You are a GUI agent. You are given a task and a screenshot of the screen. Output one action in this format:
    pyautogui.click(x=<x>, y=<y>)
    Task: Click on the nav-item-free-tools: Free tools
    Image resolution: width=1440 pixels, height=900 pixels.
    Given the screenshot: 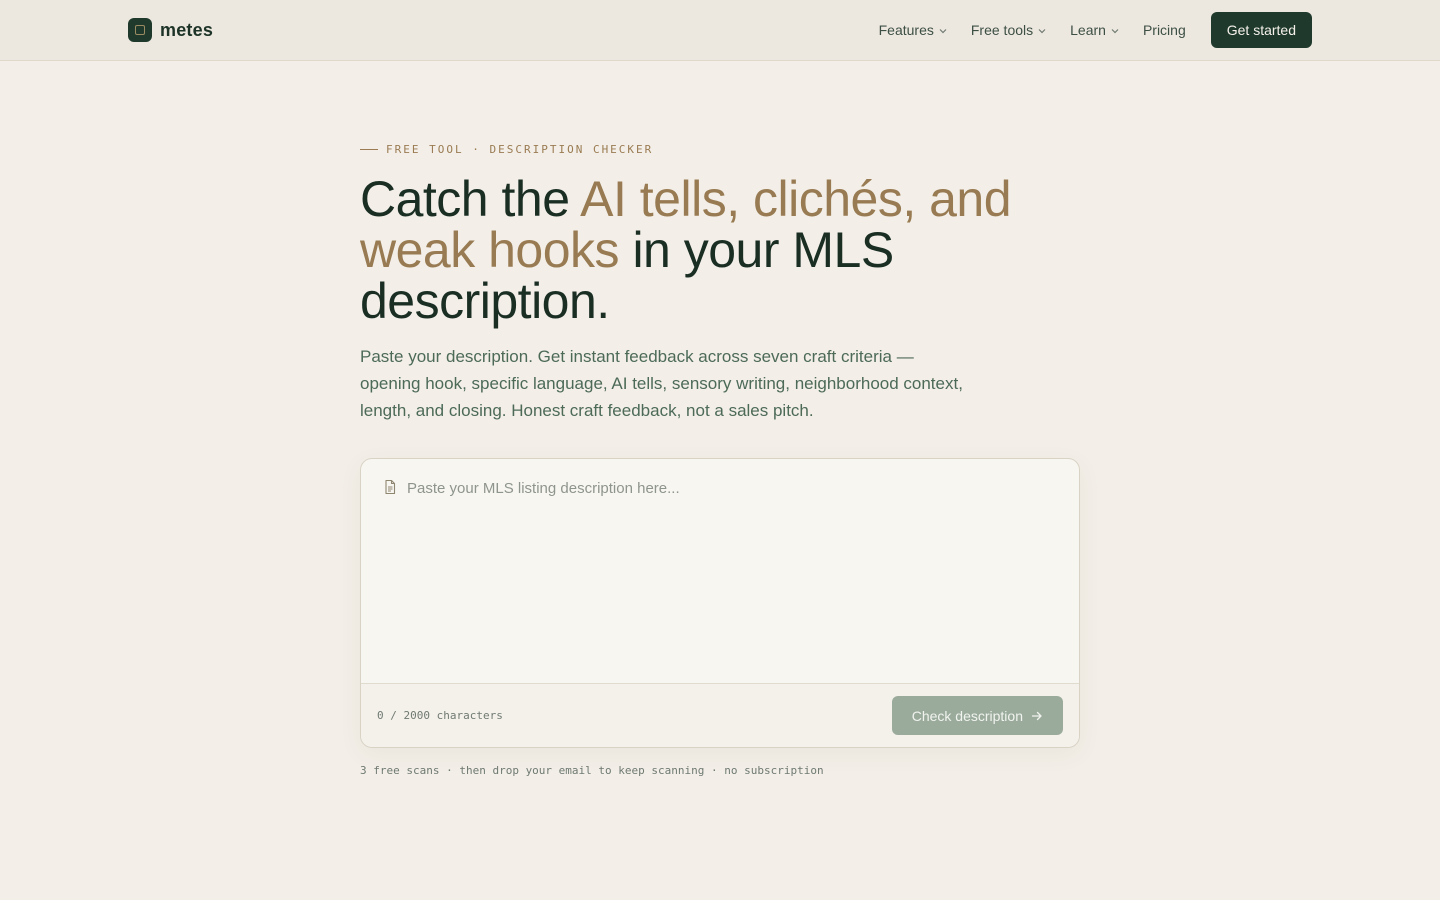 What is the action you would take?
    pyautogui.click(x=1008, y=30)
    